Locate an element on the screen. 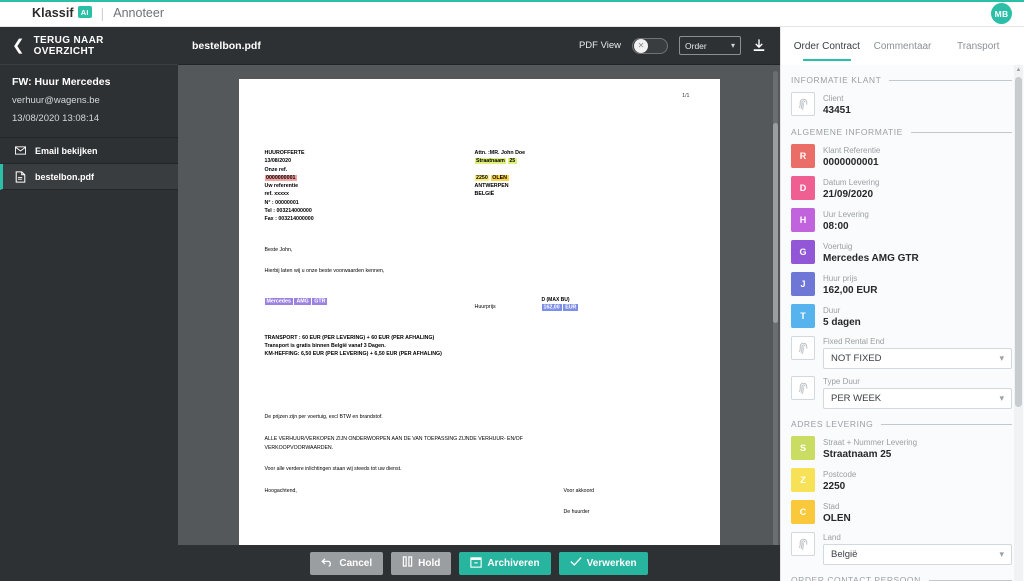  select-value: België is located at coordinates (844, 554).